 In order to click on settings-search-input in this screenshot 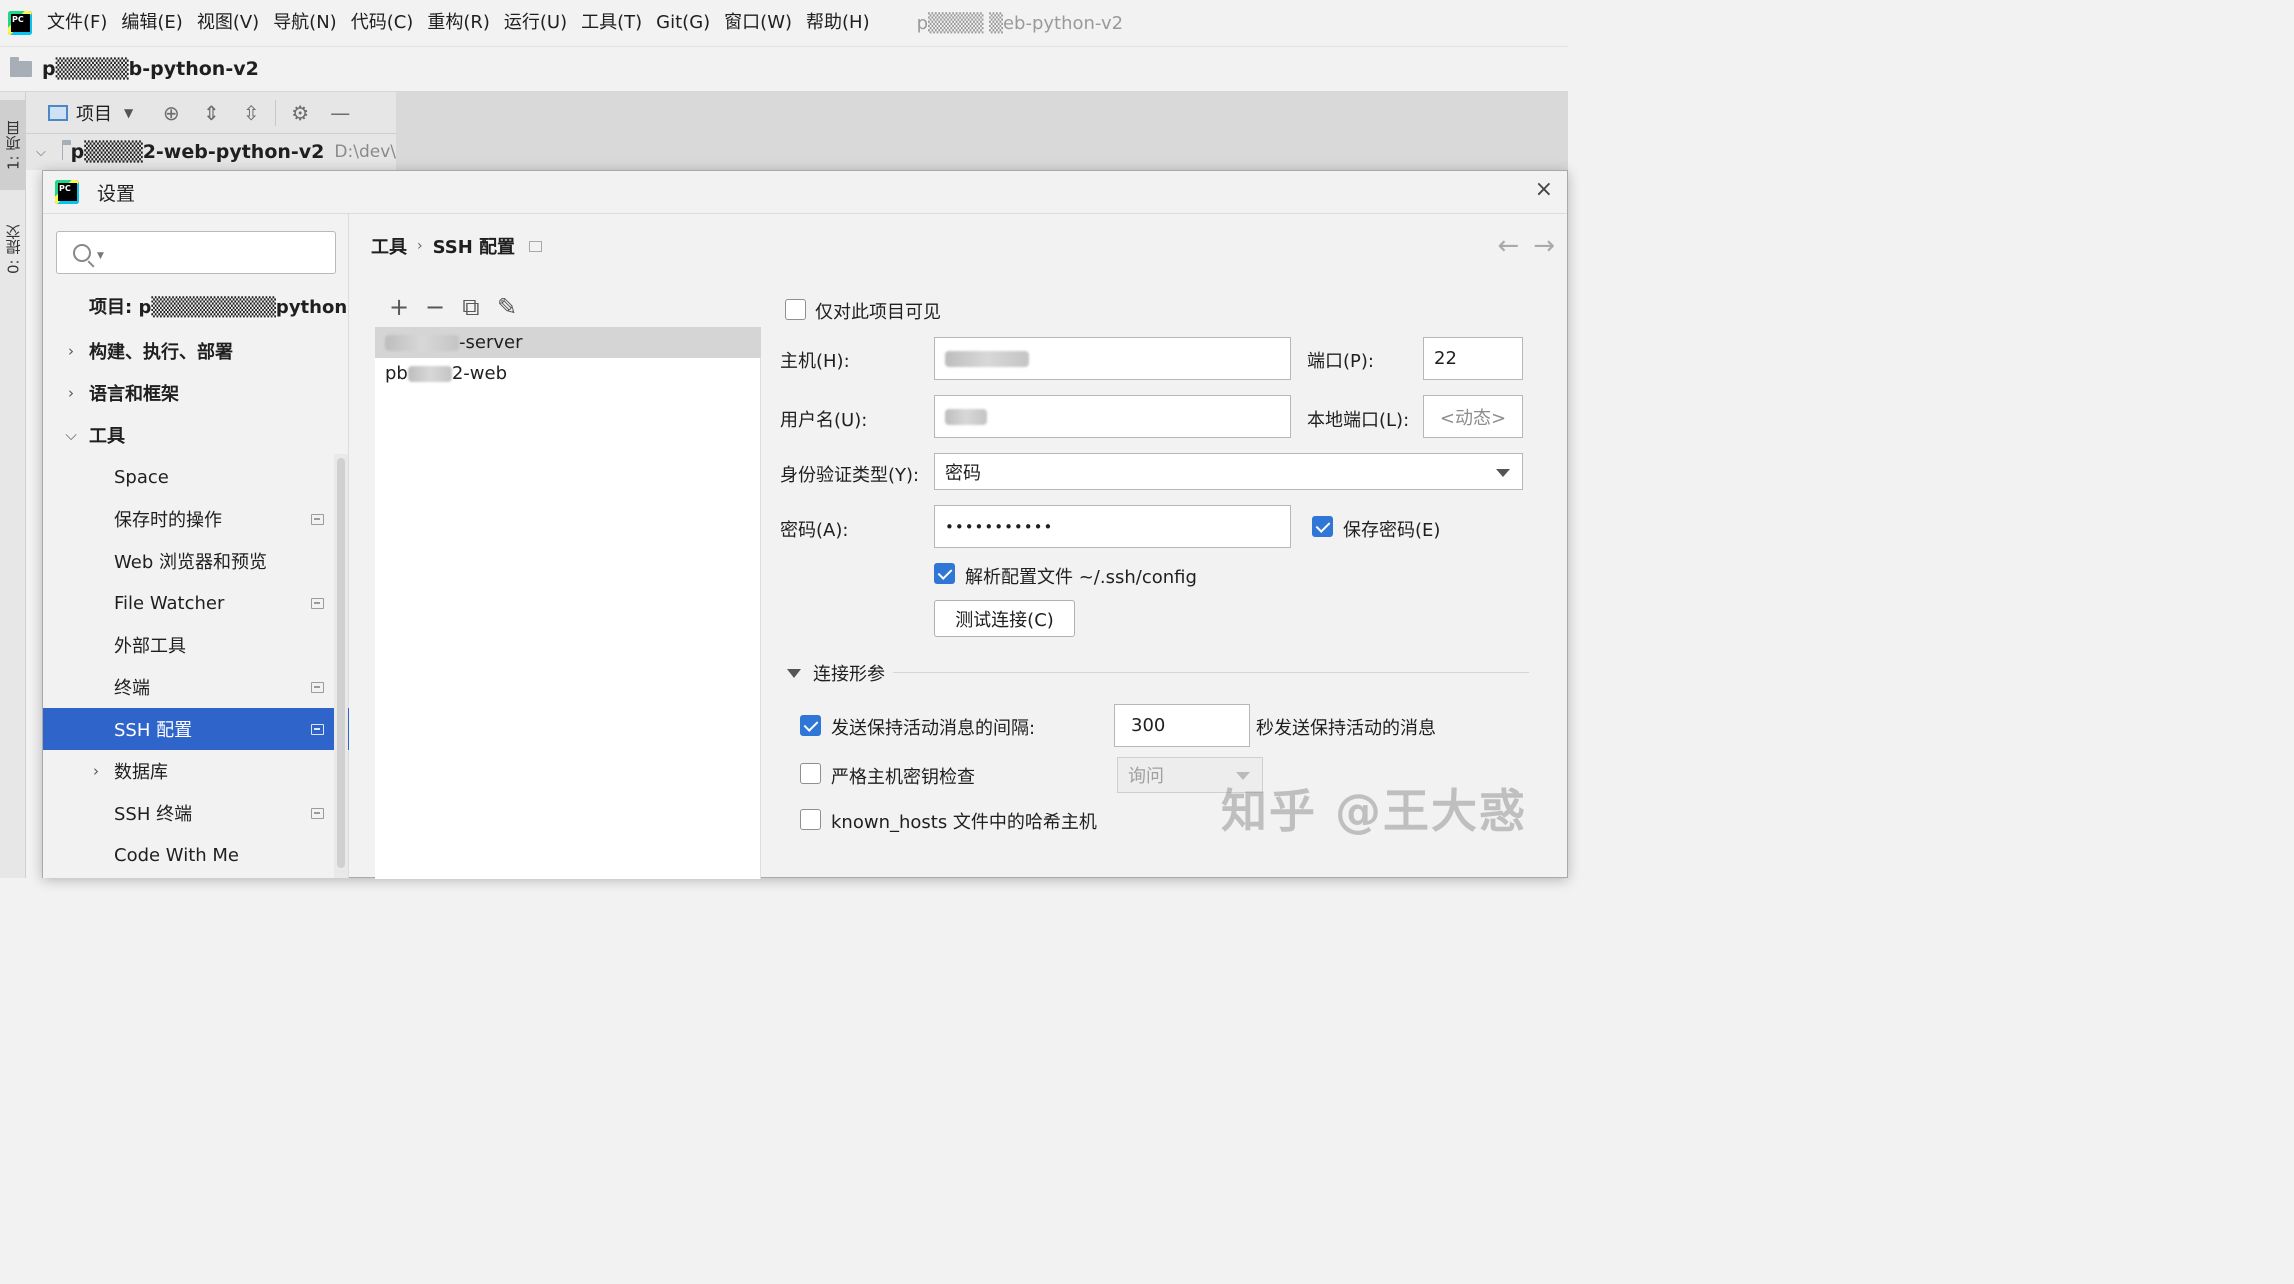, I will do `click(222, 252)`.